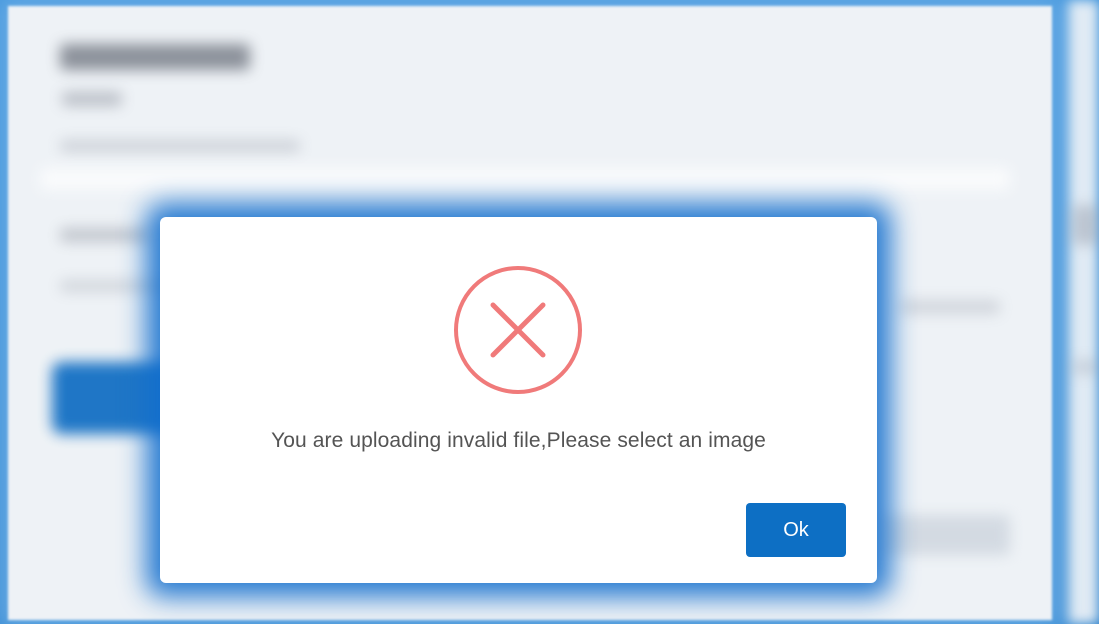 This screenshot has height=624, width=1099. Describe the element at coordinates (1083, 312) in the screenshot. I see `background-right-strip` at that location.